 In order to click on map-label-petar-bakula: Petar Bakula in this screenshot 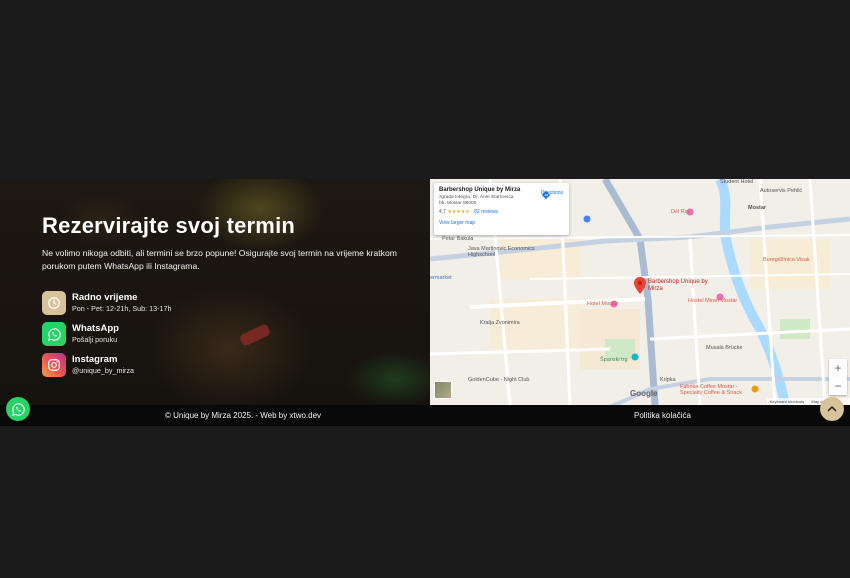, I will do `click(458, 239)`.